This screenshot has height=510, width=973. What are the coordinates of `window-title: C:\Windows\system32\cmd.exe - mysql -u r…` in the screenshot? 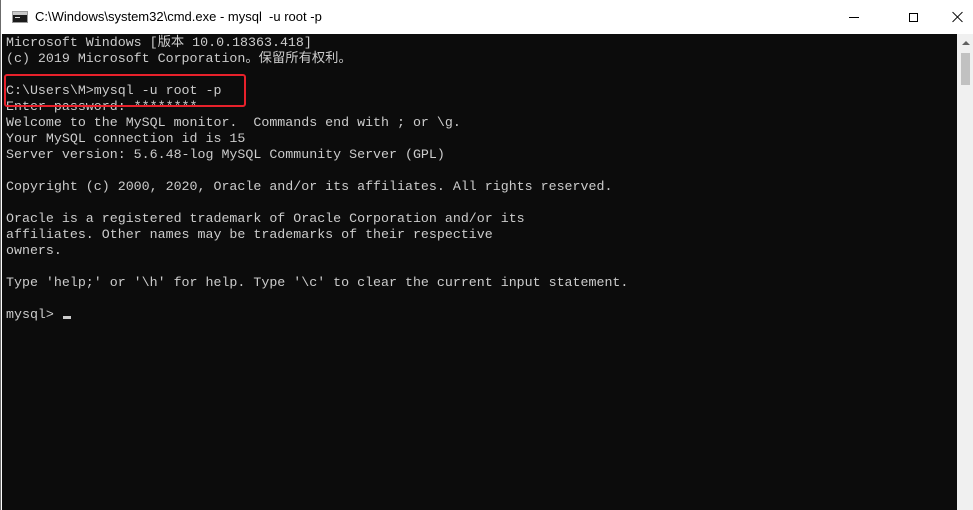 It's located at (178, 16).